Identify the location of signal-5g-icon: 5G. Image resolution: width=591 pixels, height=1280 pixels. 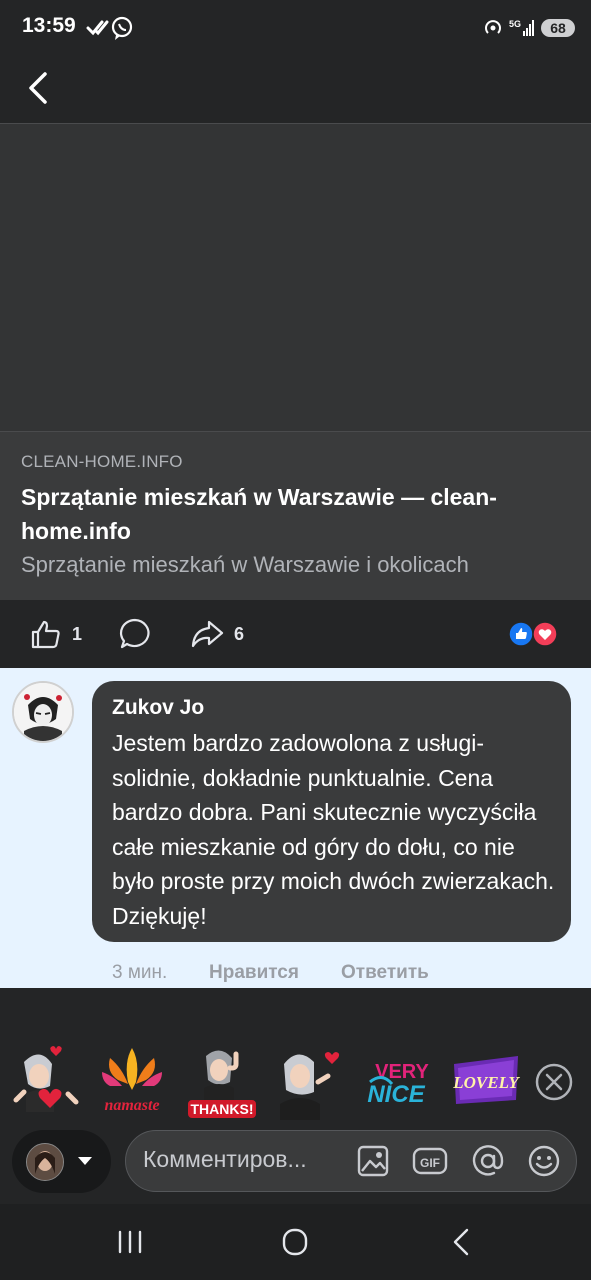
(521, 27).